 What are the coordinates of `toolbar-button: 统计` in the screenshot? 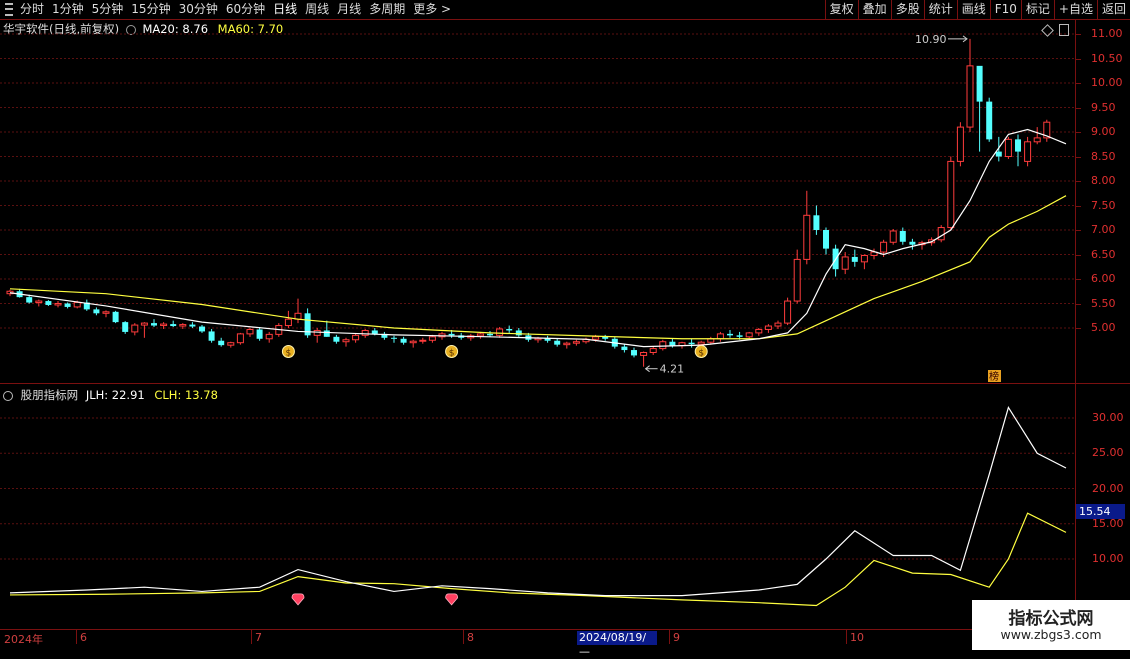 It's located at (940, 9).